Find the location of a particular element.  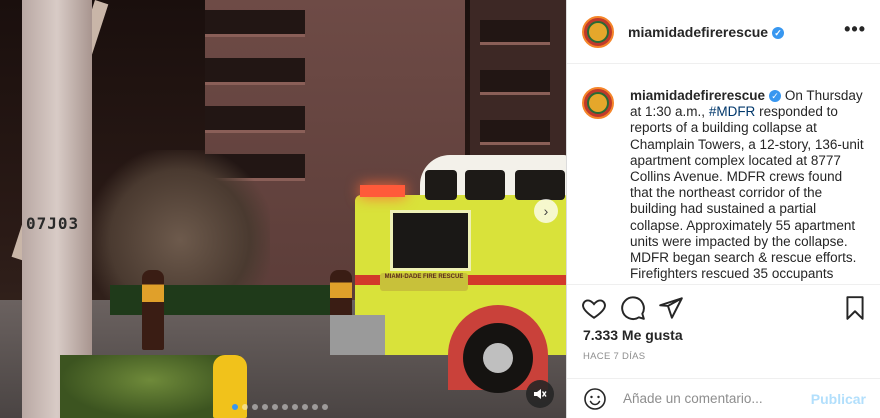

comment-bar: Publicar is located at coordinates (723, 398).